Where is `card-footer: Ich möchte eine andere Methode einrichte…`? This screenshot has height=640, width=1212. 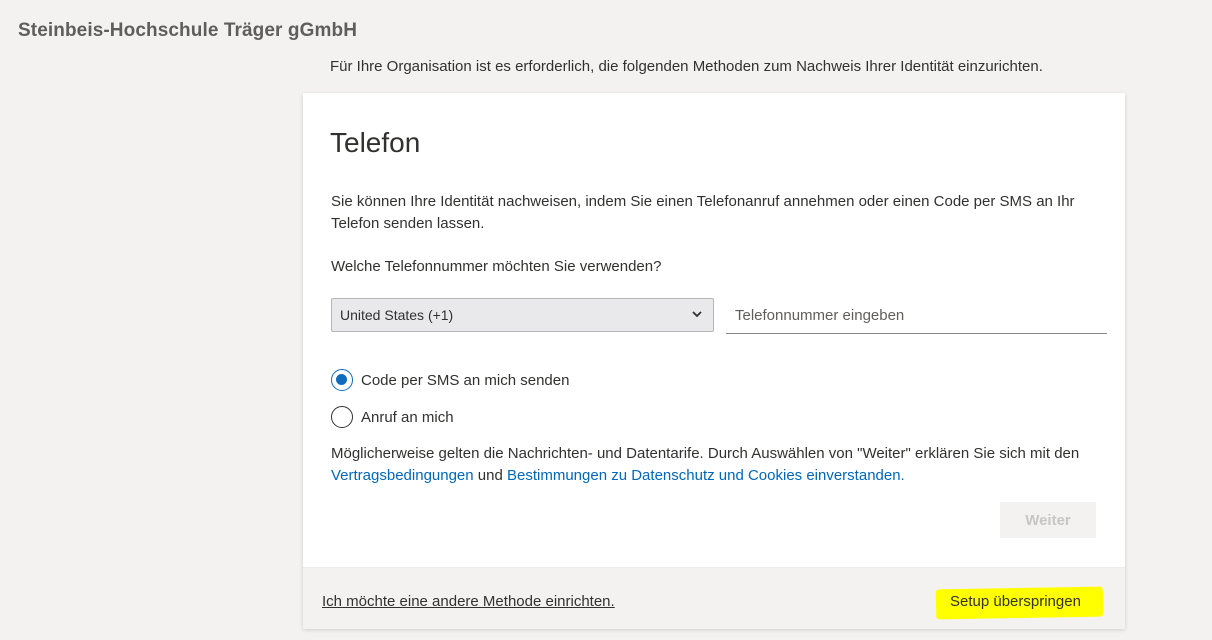
card-footer: Ich möchte eine andere Methode einrichte… is located at coordinates (714, 598).